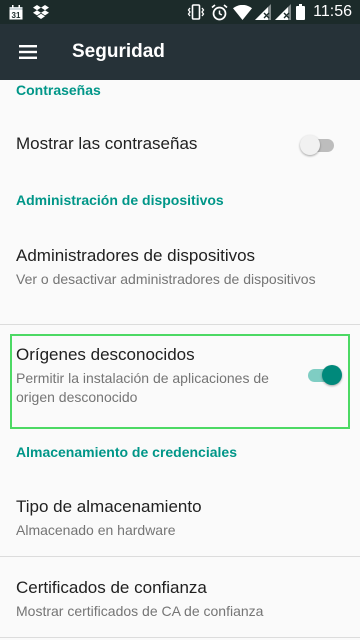  I want to click on pref-summary: Almacenado en hardware, so click(96, 530).